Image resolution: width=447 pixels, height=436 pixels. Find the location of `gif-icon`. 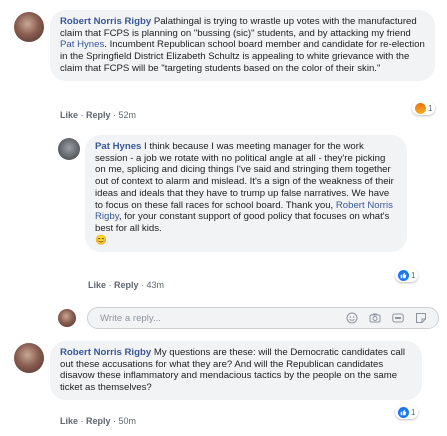

gif-icon is located at coordinates (398, 318).